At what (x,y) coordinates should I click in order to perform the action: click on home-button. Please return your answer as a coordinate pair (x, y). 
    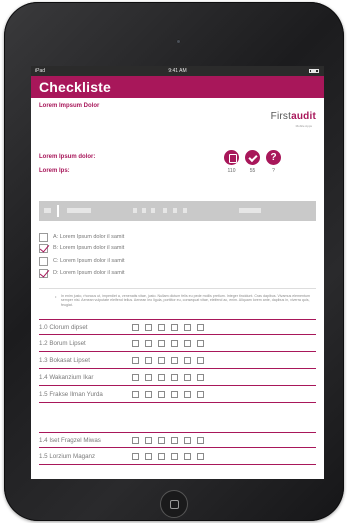
    Looking at the image, I should click on (174, 504).